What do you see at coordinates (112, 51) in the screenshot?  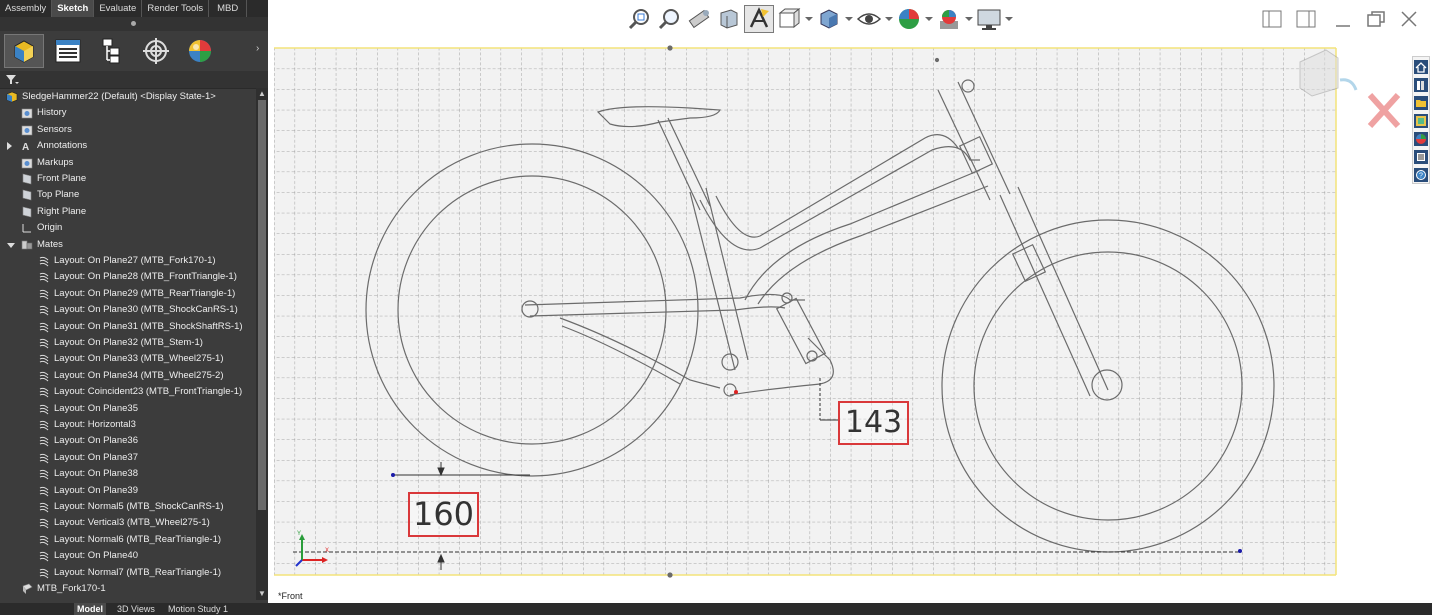 I see `configuration-manager-tab` at bounding box center [112, 51].